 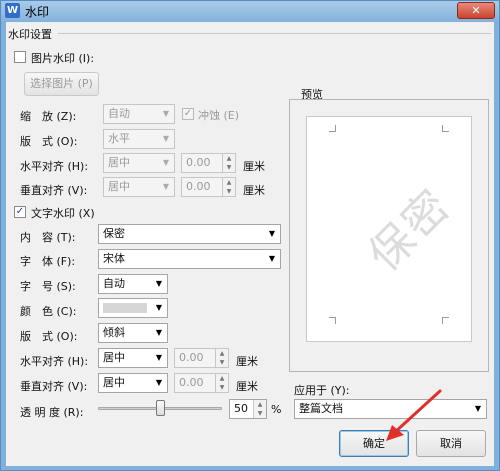 What do you see at coordinates (322, 390) in the screenshot?
I see `apply-to-label: 应用于 (Y):` at bounding box center [322, 390].